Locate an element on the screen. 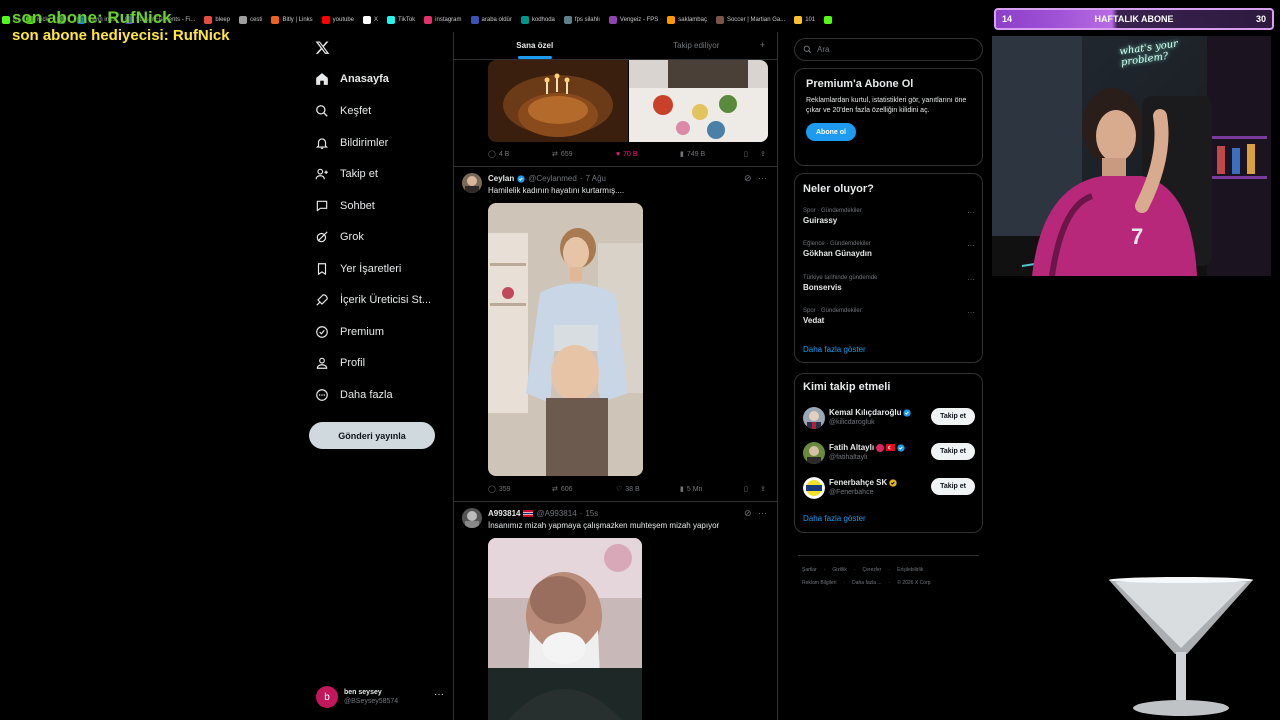 This screenshot has height=720, width=1280. bookmark-item: instagram is located at coordinates (443, 20).